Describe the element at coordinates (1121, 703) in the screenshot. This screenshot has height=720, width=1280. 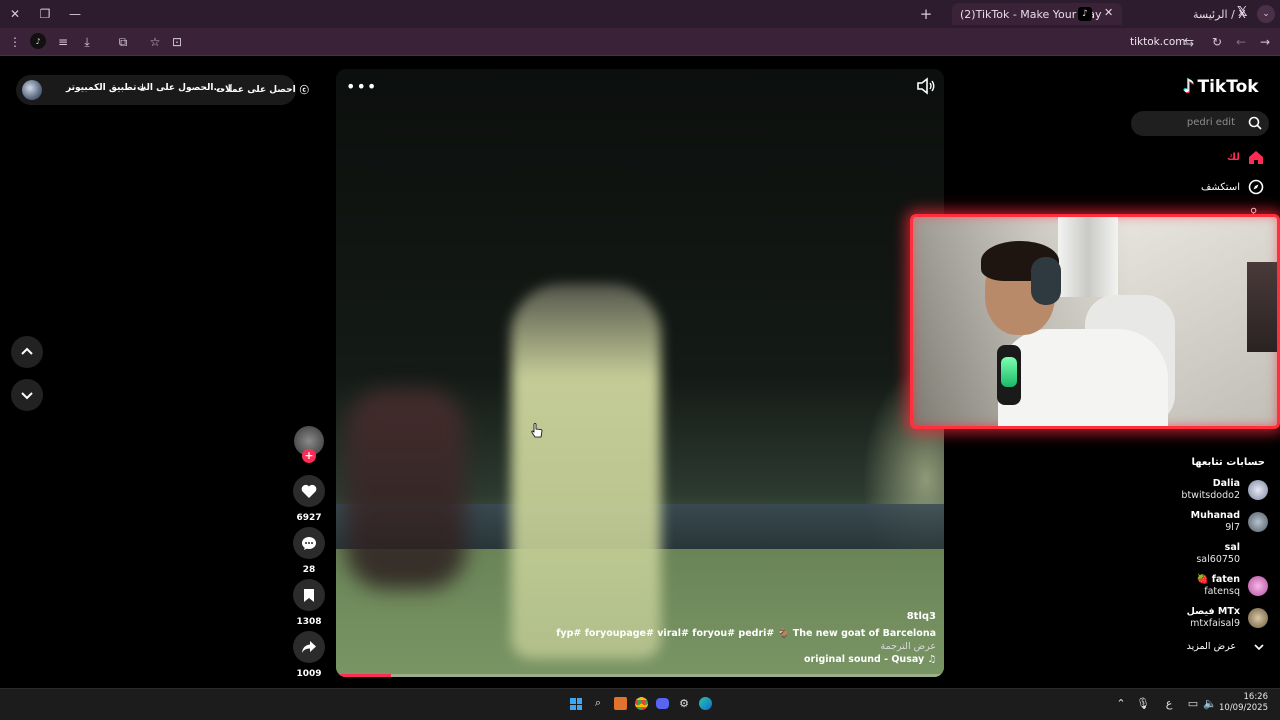
I see `show-hidden-icons-icon: ⌃` at that location.